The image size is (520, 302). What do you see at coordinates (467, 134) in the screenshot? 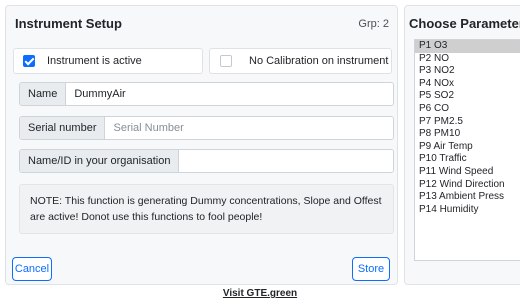
I see `parameter-option: P8 PM10` at bounding box center [467, 134].